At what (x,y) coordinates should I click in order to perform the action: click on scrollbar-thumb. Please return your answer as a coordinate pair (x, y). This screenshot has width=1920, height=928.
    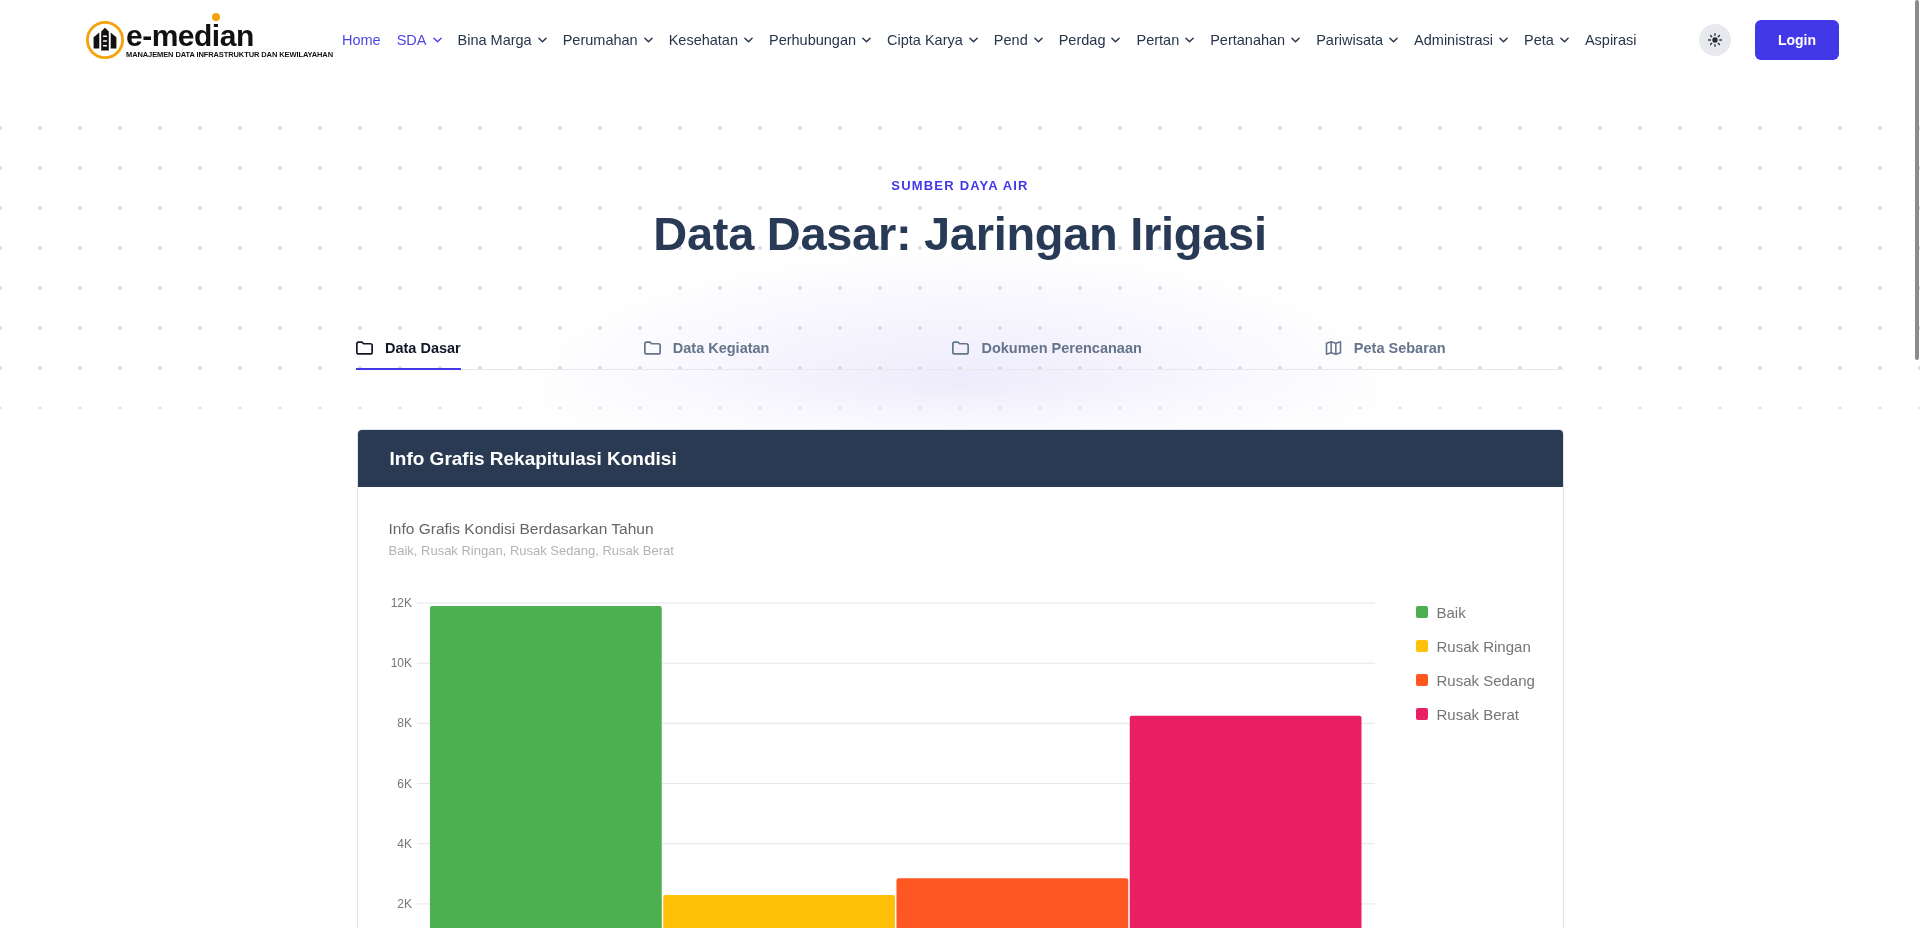
    Looking at the image, I should click on (1917, 180).